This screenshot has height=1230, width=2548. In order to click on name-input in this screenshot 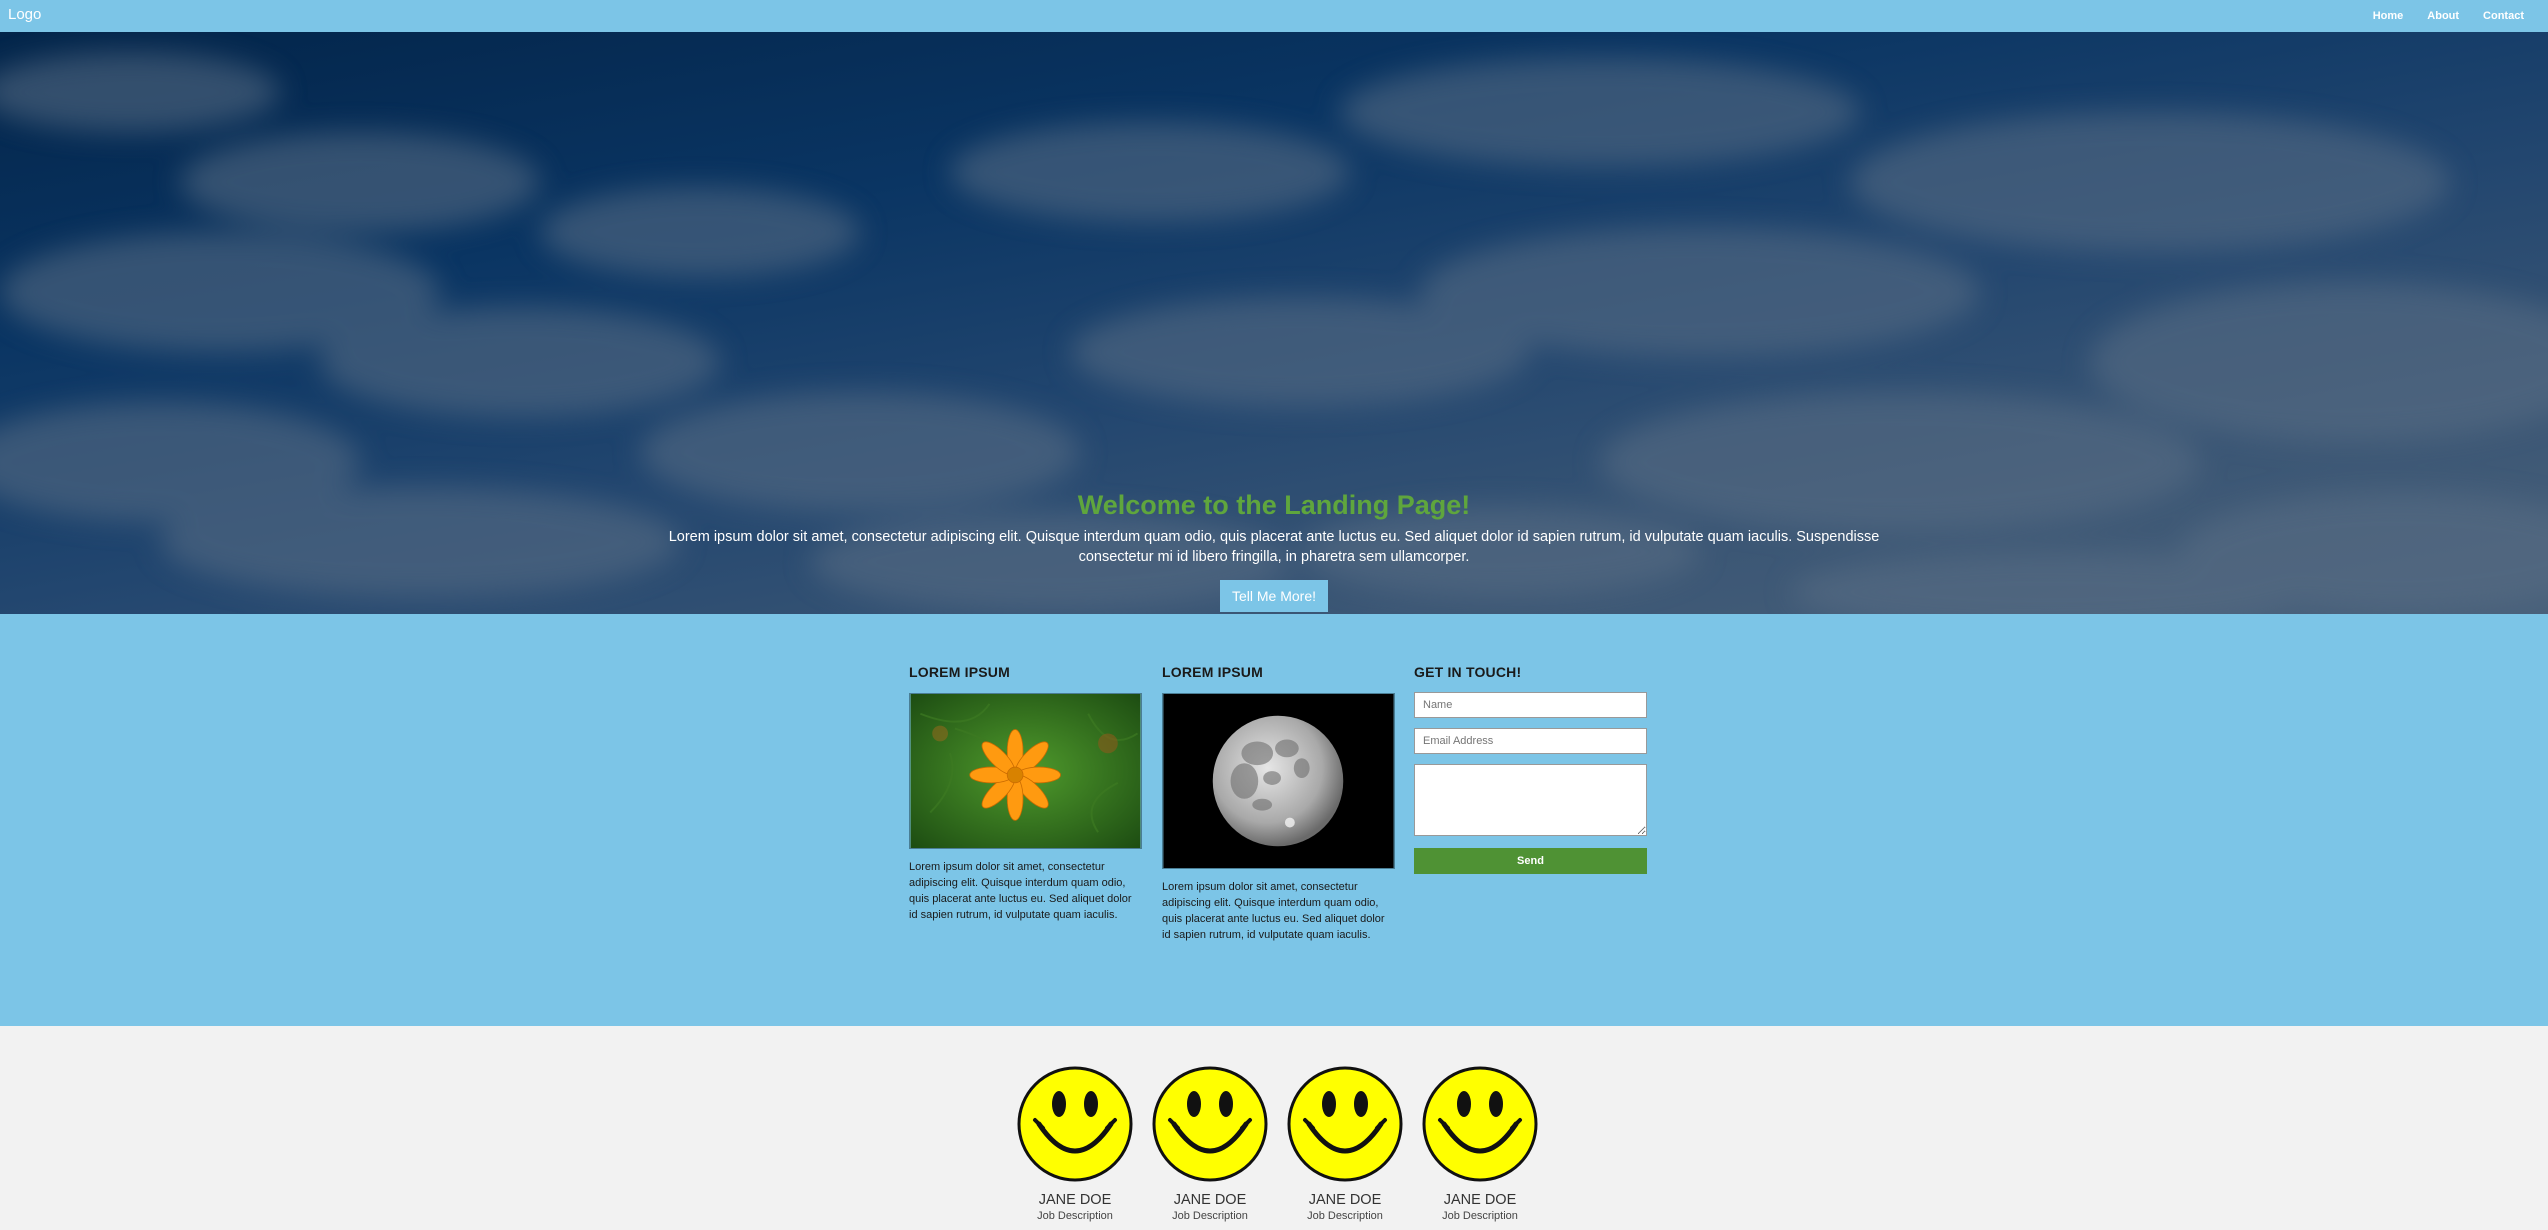, I will do `click(1530, 705)`.